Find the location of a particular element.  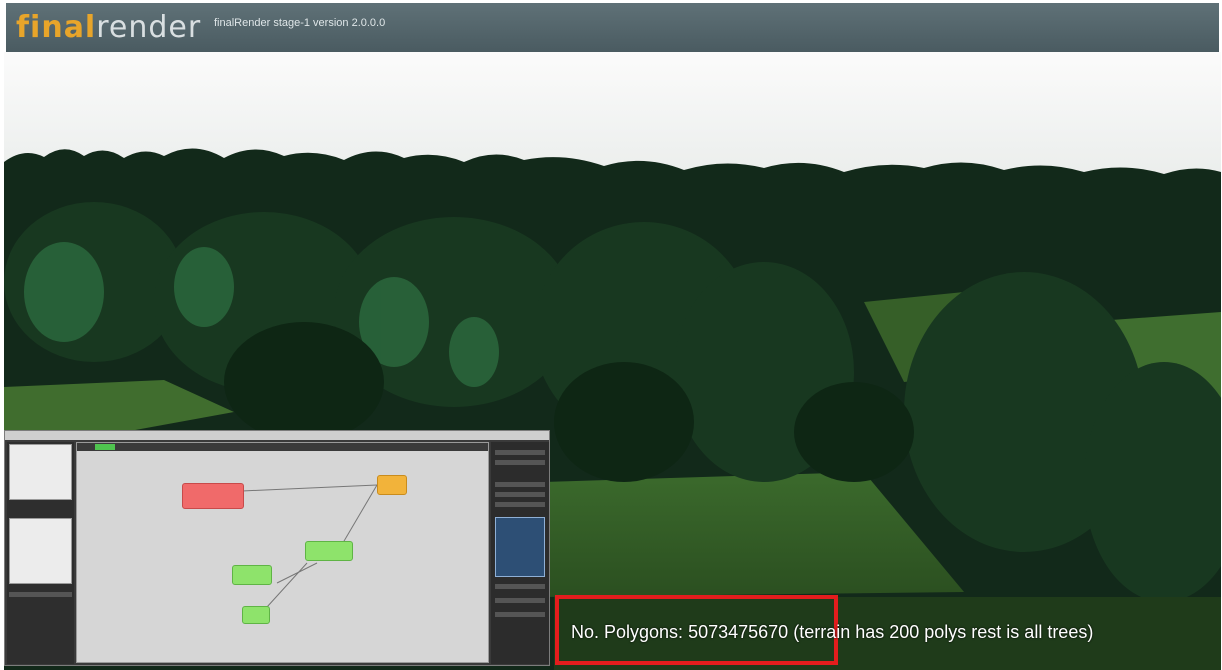

inset-list-row is located at coordinates (40, 594).